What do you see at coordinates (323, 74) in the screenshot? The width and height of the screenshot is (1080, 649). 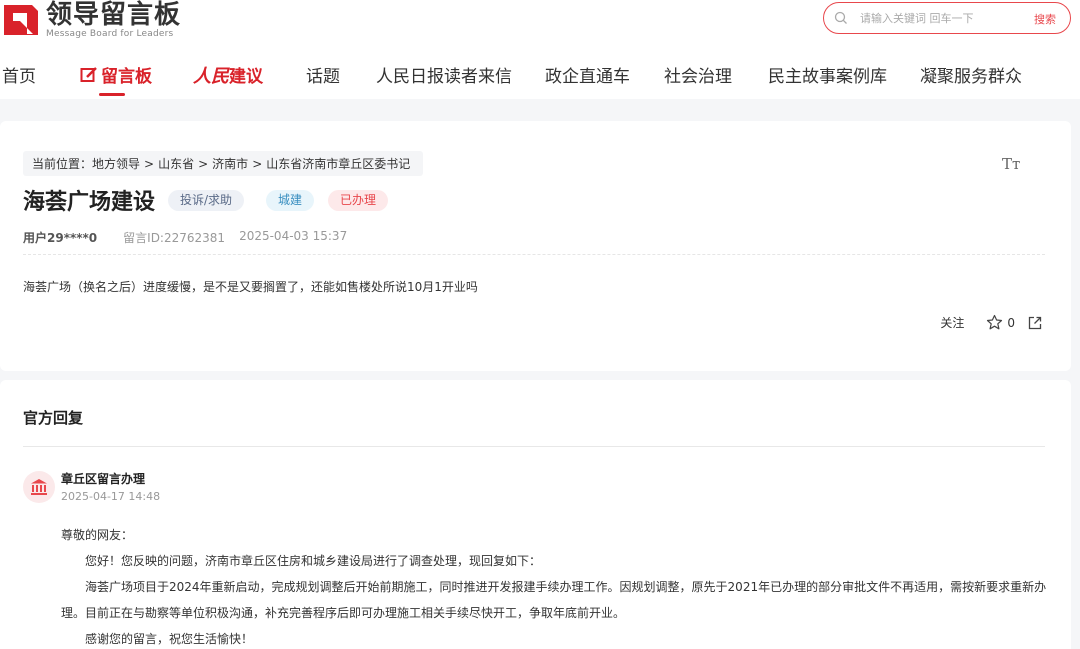 I see `nav-topics: 话题` at bounding box center [323, 74].